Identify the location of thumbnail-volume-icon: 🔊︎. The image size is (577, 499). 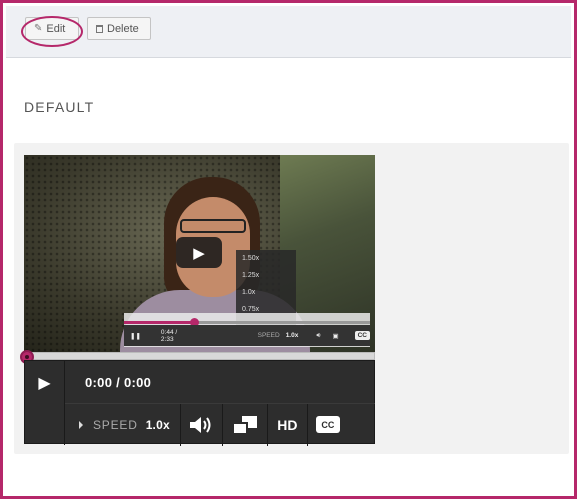
(318, 335).